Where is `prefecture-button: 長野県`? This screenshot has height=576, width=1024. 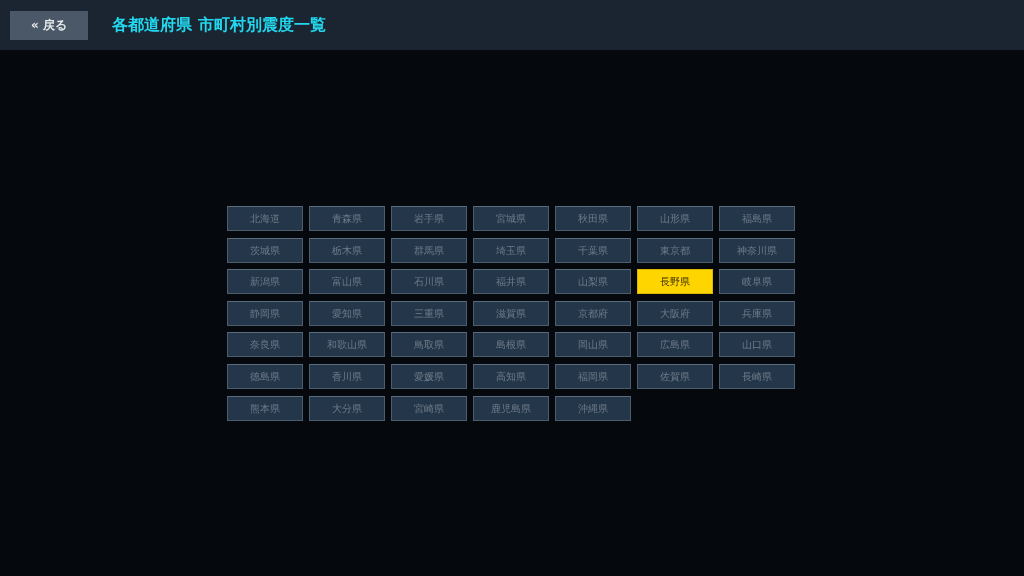
prefecture-button: 長野県 is located at coordinates (675, 282).